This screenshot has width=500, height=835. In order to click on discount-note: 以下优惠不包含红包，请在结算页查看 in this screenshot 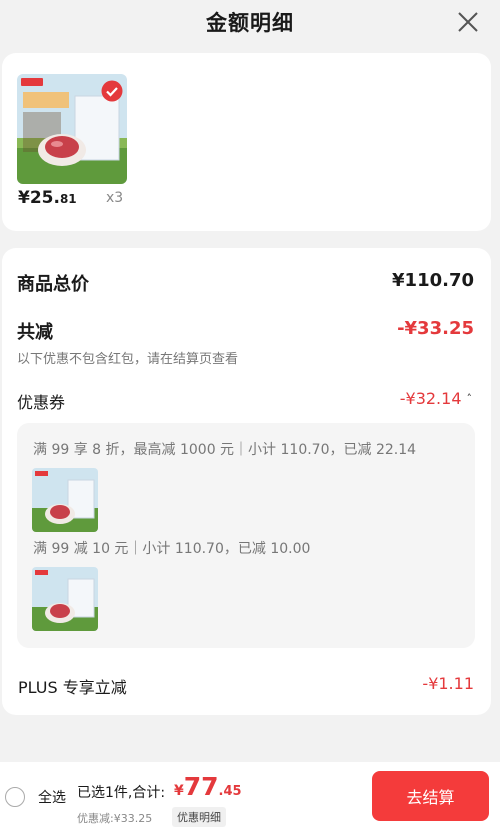, I will do `click(128, 359)`.